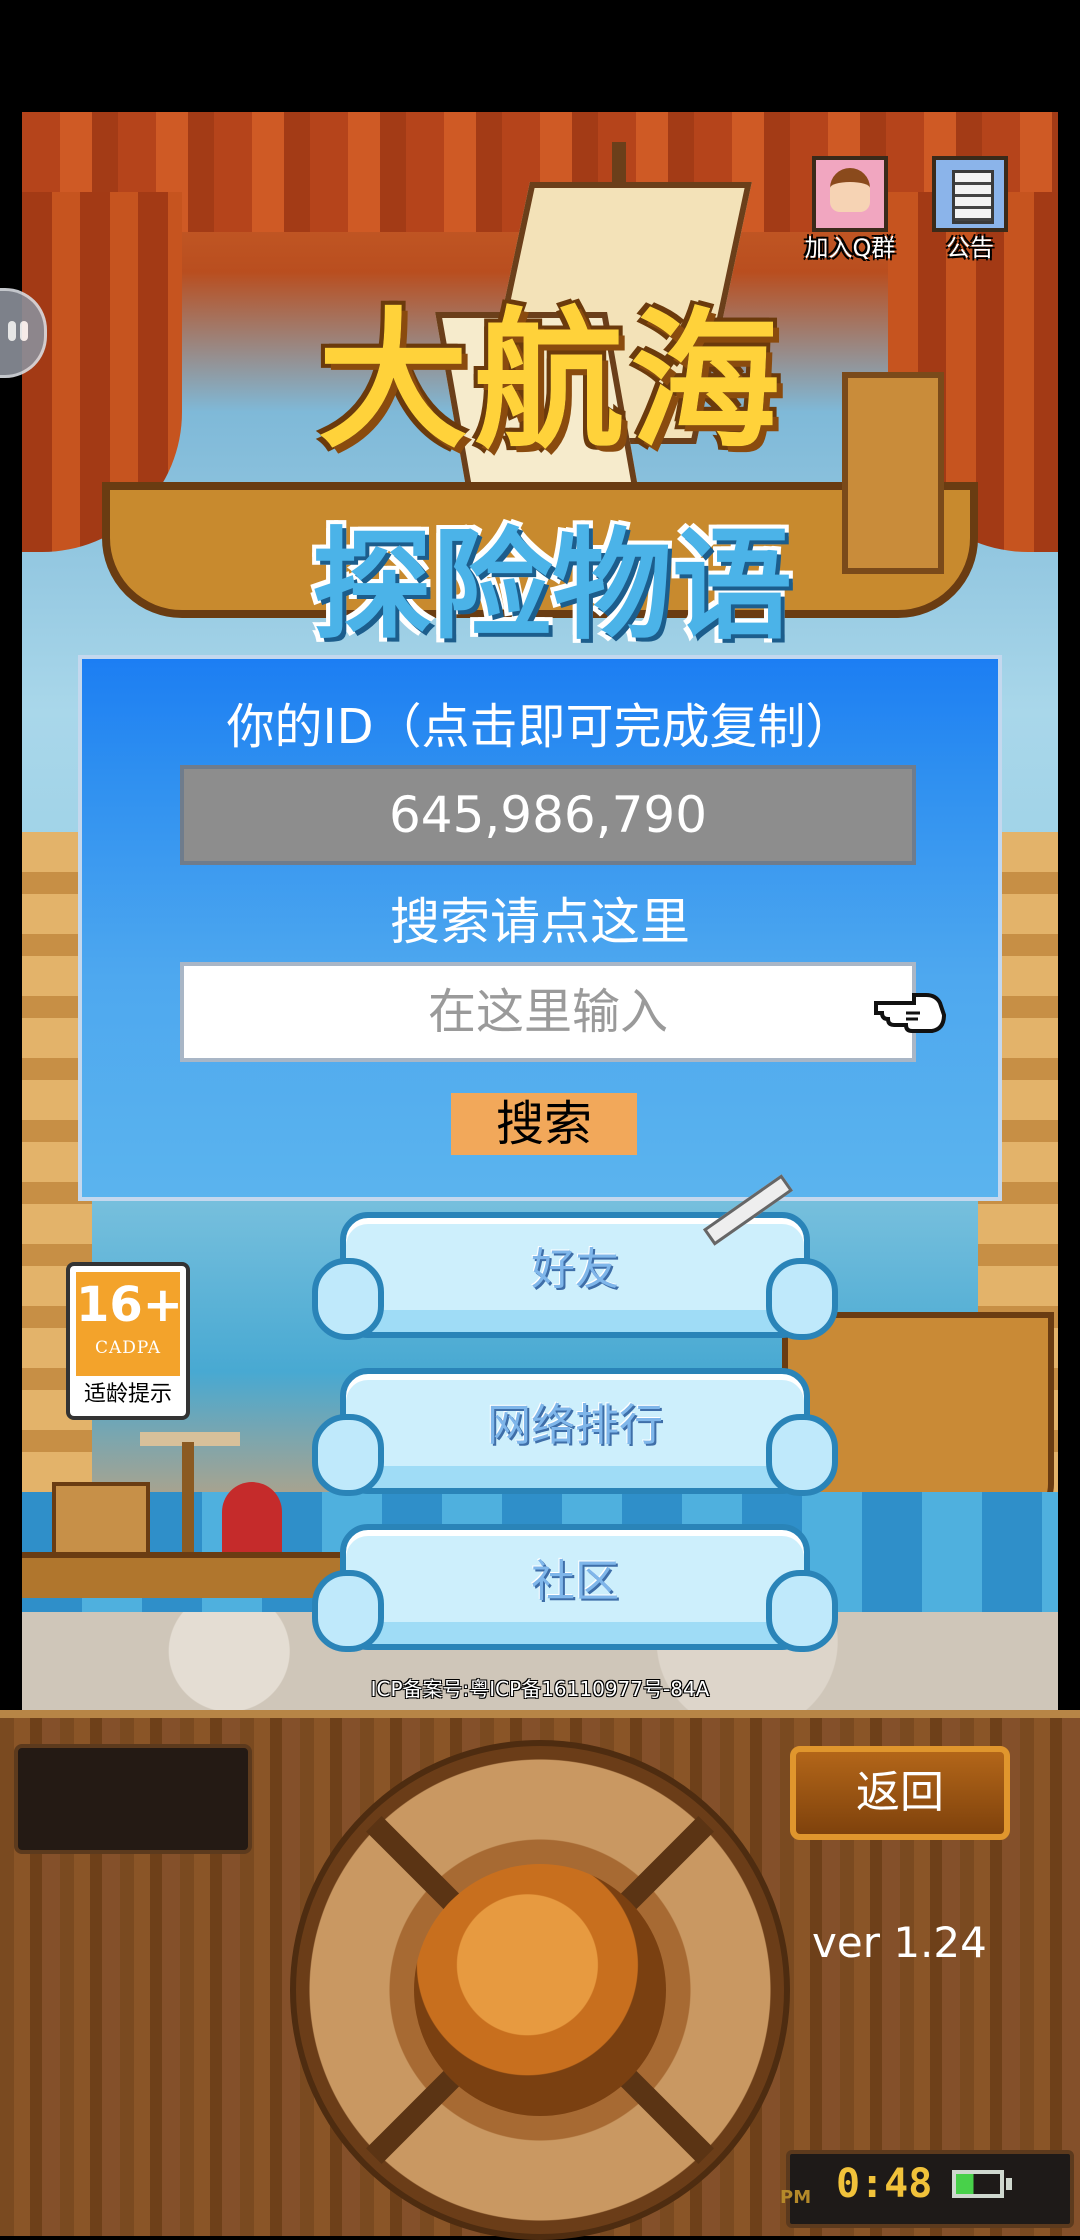 The image size is (1080, 2240). I want to click on join-qq-group-label: 加入Q群, so click(850, 248).